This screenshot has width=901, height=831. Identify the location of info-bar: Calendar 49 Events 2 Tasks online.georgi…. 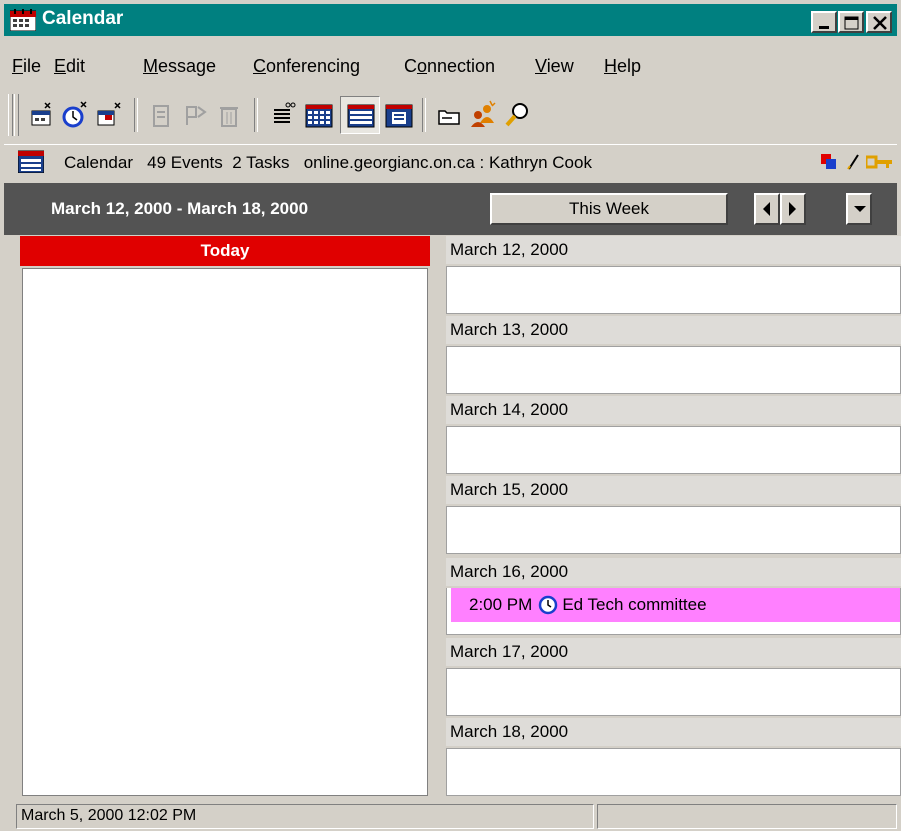
(450, 161).